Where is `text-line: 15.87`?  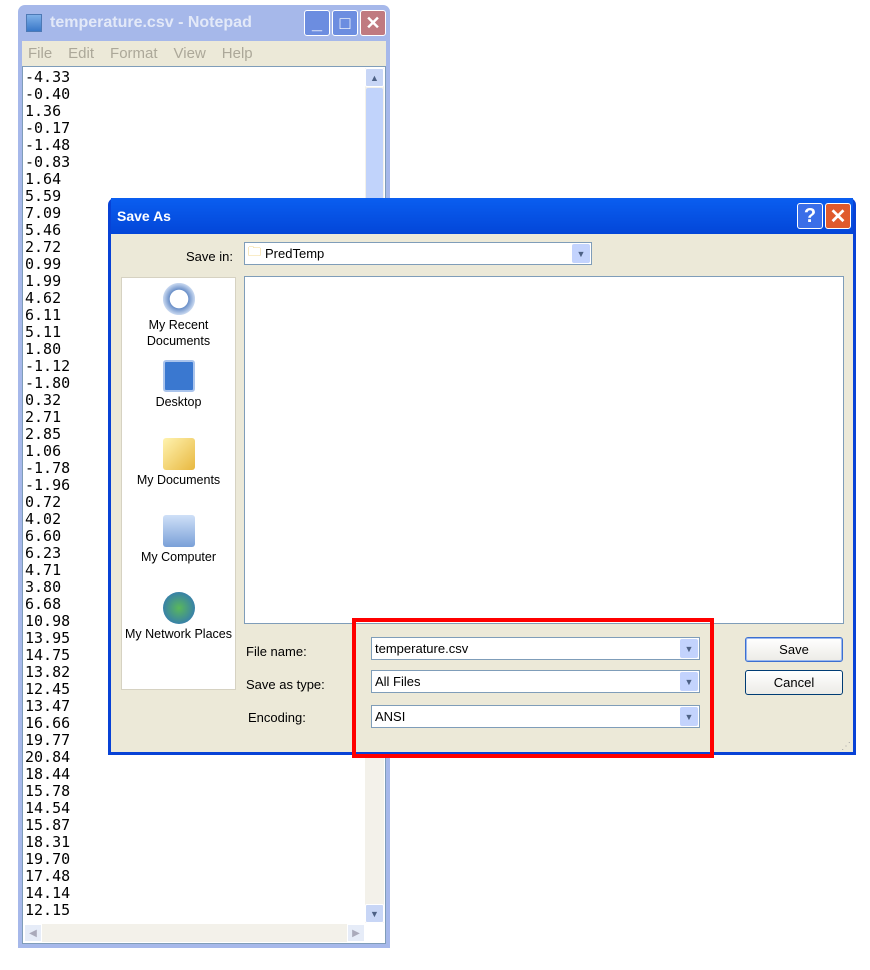 text-line: 15.87 is located at coordinates (48, 825).